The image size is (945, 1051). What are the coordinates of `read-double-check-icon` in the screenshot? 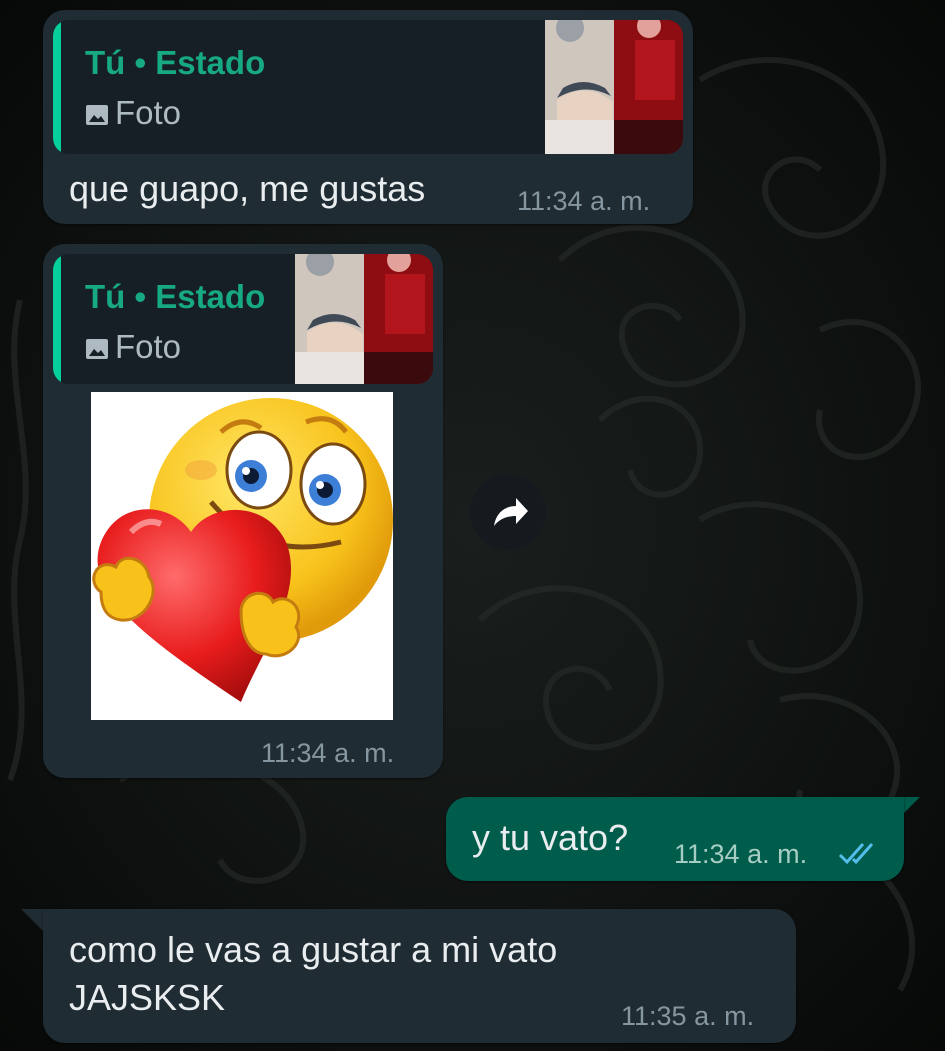 It's located at (858, 855).